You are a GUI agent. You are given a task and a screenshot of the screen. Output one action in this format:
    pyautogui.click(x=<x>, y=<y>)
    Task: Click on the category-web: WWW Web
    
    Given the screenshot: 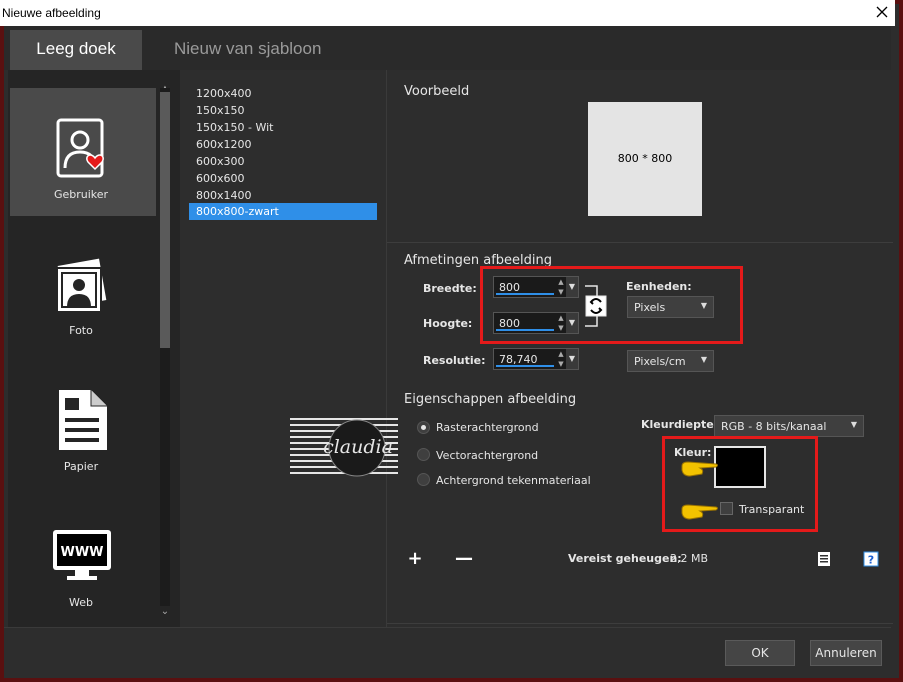 What is the action you would take?
    pyautogui.click(x=83, y=560)
    